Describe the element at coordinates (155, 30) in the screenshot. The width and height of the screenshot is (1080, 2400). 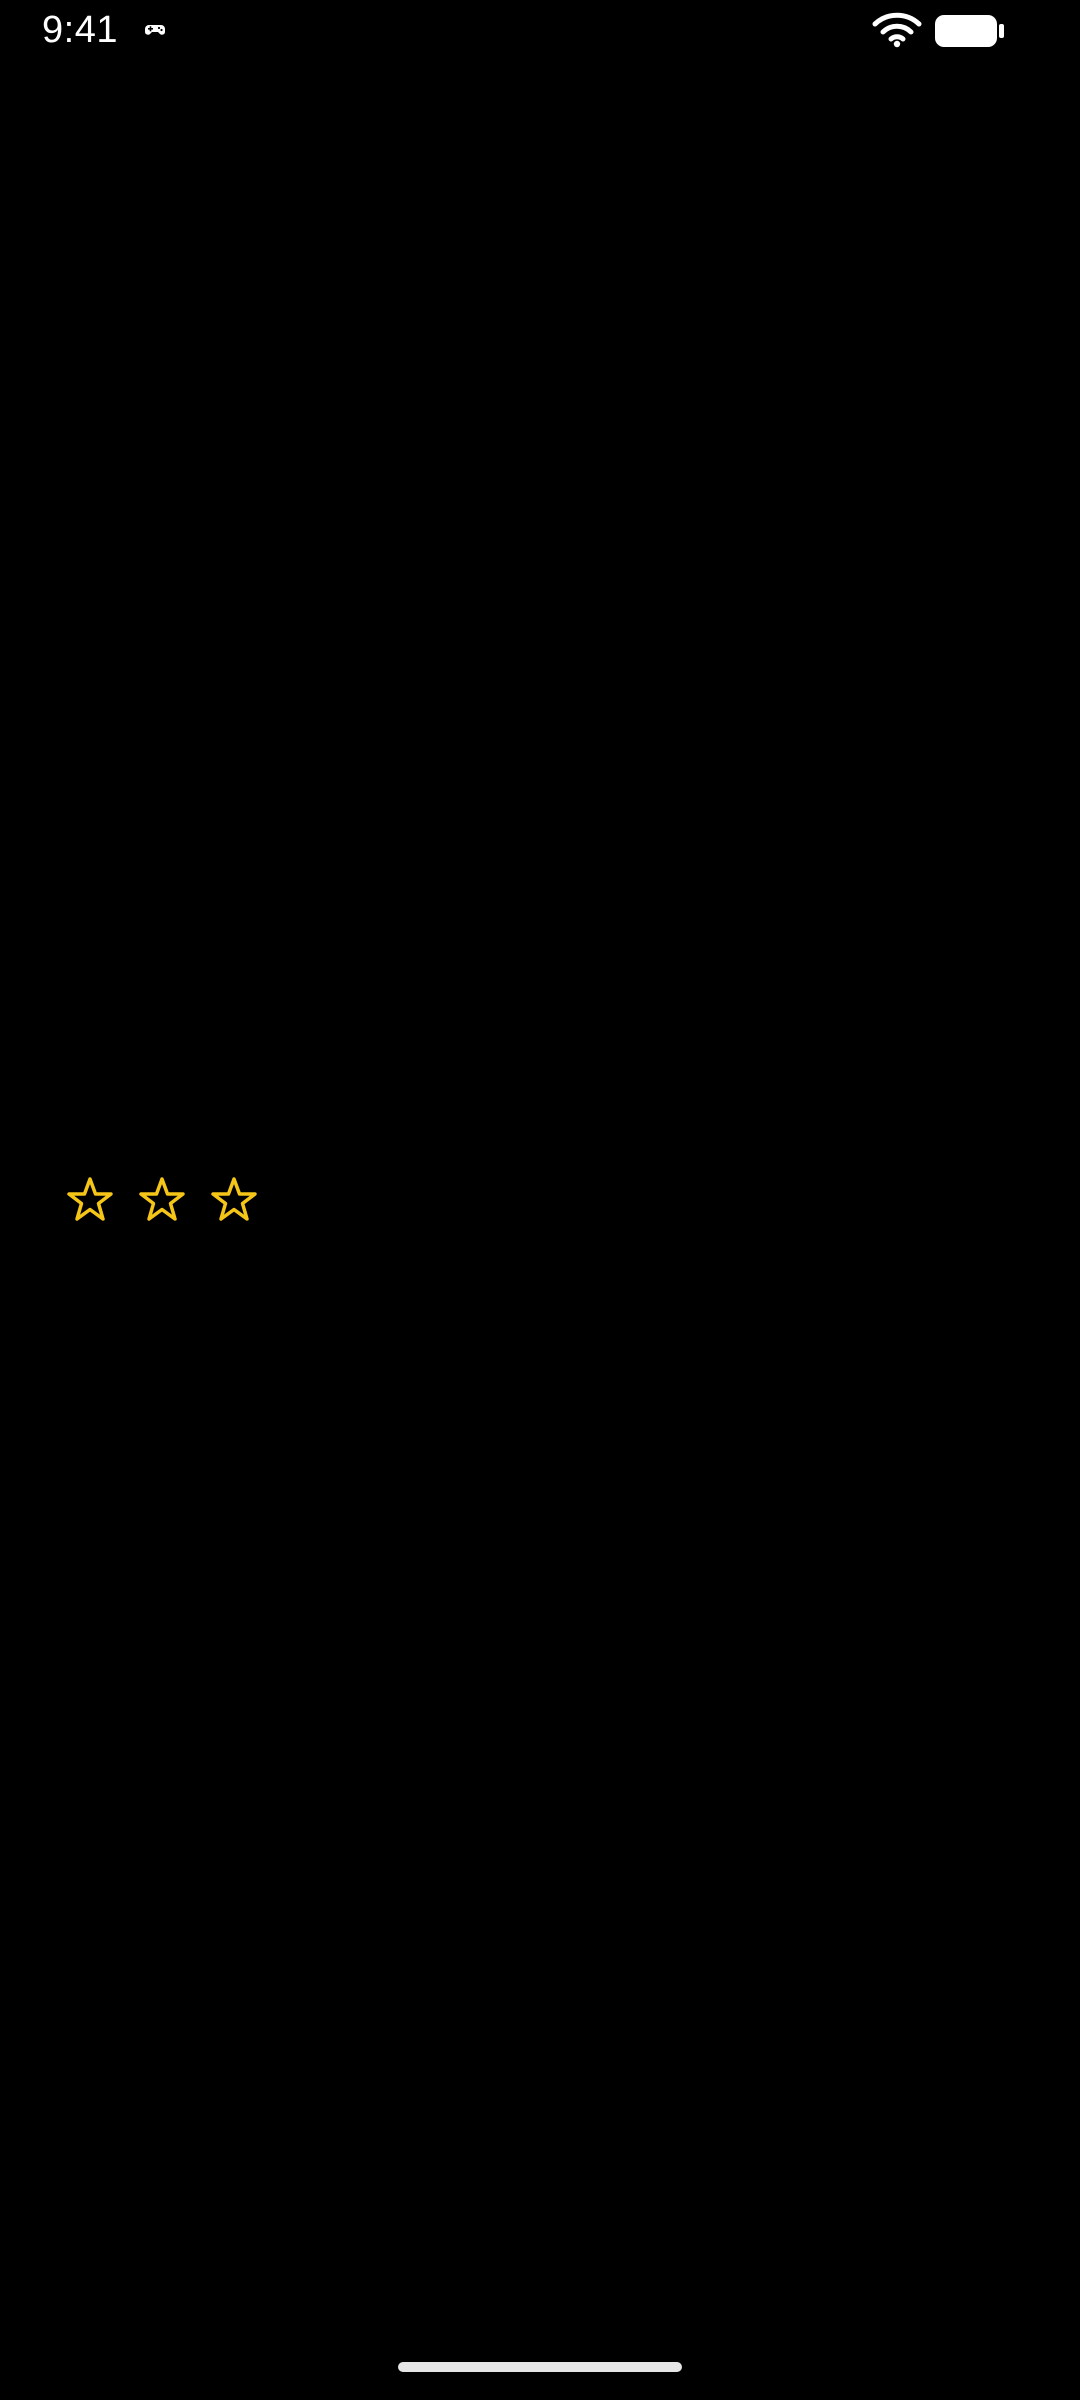
I see `game-controller-icon` at that location.